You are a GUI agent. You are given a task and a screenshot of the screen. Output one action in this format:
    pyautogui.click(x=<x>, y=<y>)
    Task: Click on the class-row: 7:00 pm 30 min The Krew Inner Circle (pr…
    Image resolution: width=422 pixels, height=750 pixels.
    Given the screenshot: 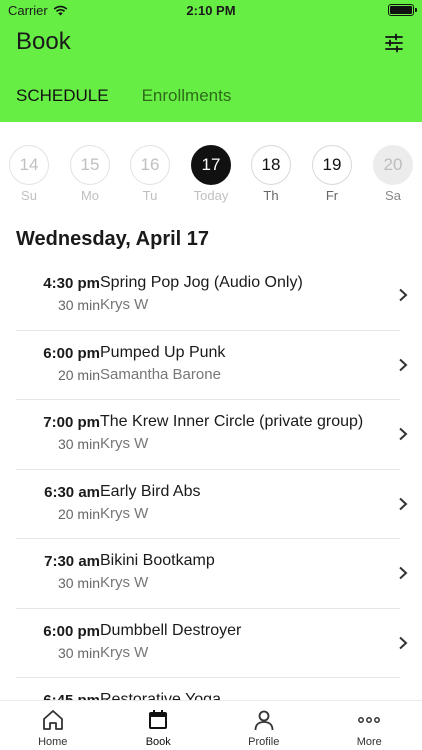 What is the action you would take?
    pyautogui.click(x=212, y=435)
    